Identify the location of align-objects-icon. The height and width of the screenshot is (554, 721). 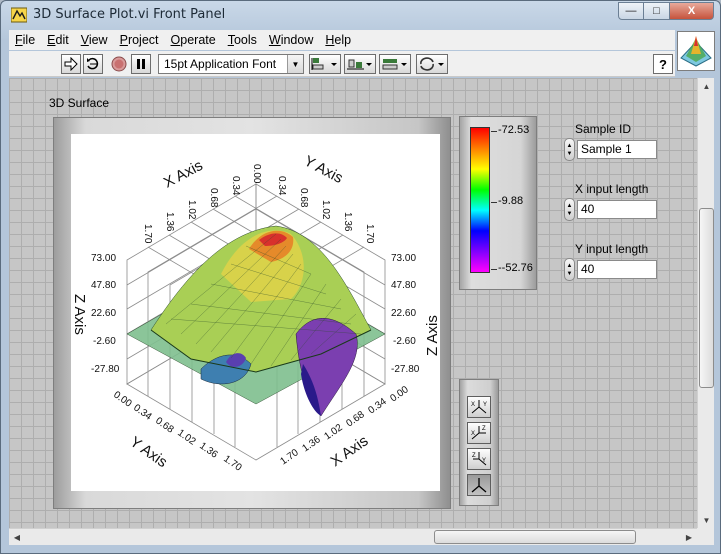
(324, 64).